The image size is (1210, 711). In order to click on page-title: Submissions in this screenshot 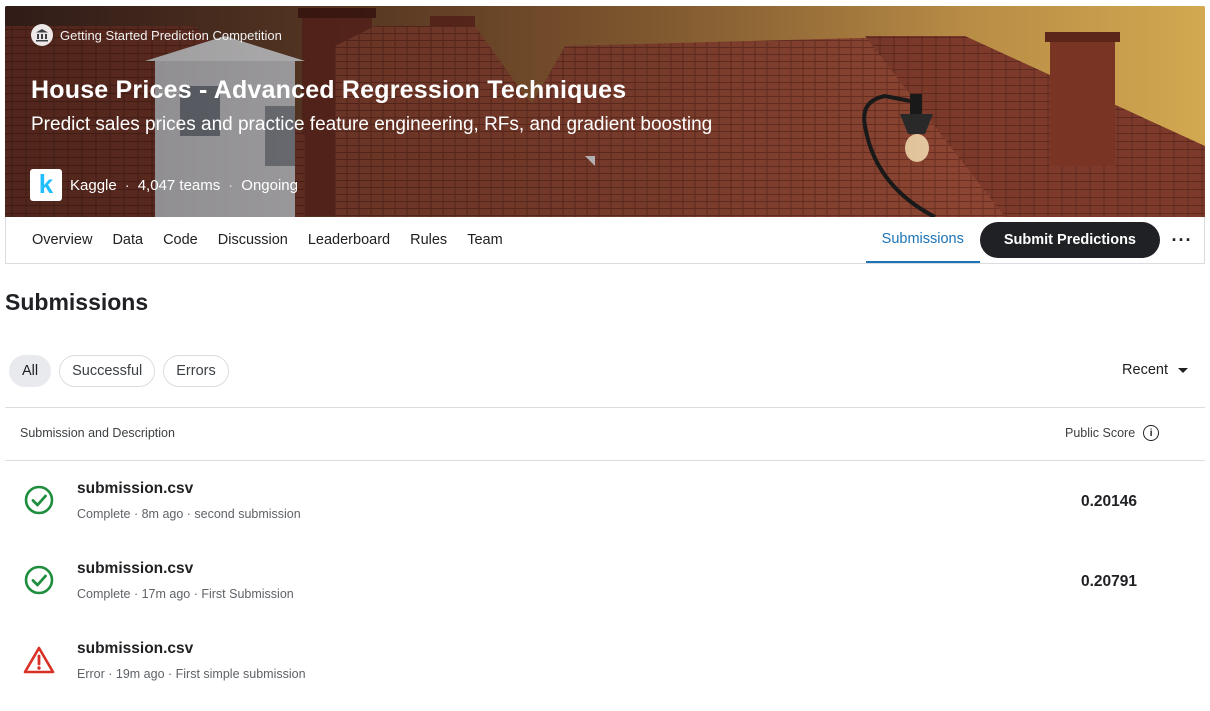, I will do `click(77, 302)`.